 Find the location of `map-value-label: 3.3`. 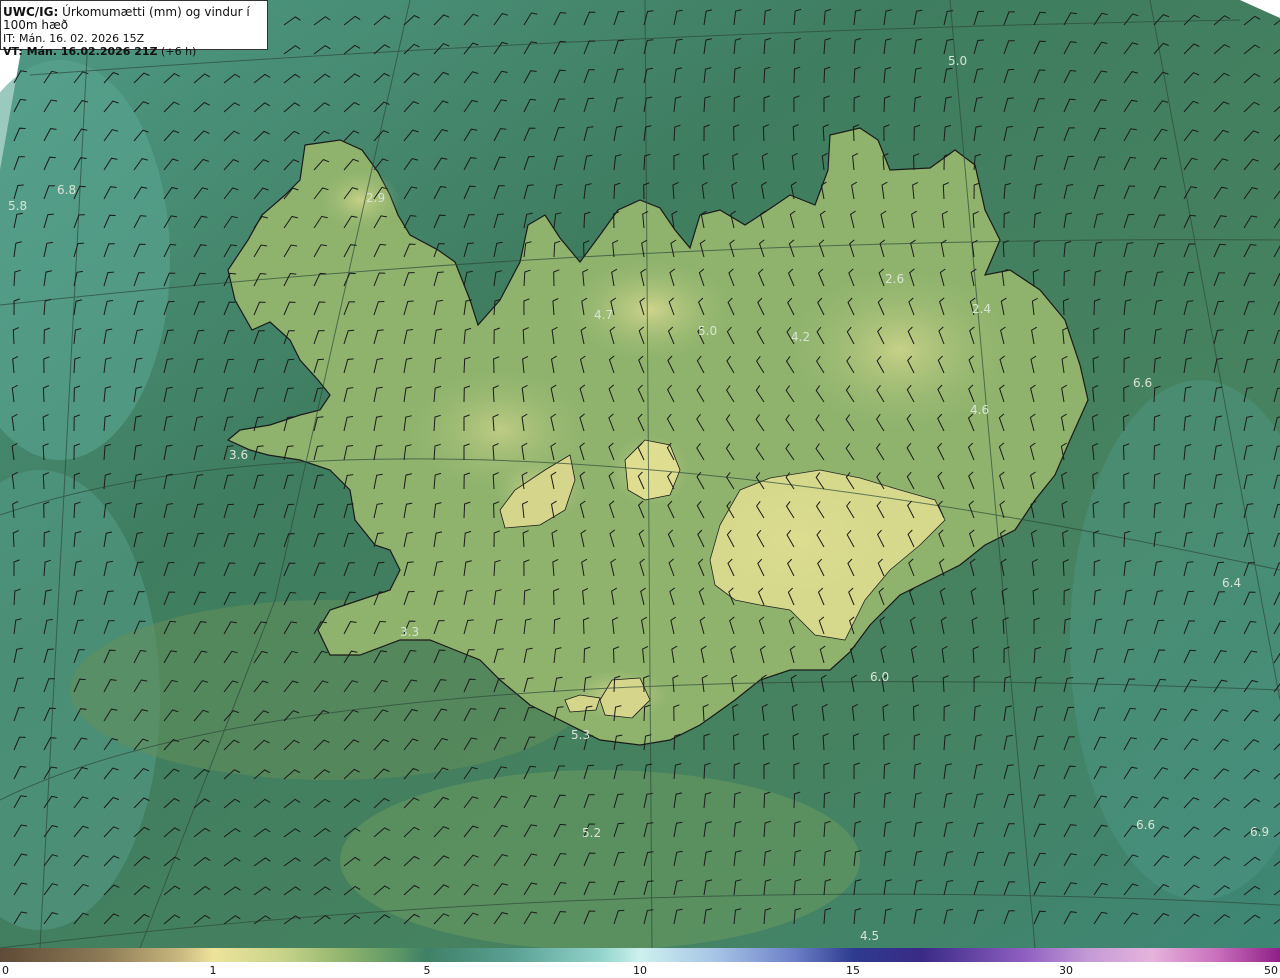

map-value-label: 3.3 is located at coordinates (409, 632).